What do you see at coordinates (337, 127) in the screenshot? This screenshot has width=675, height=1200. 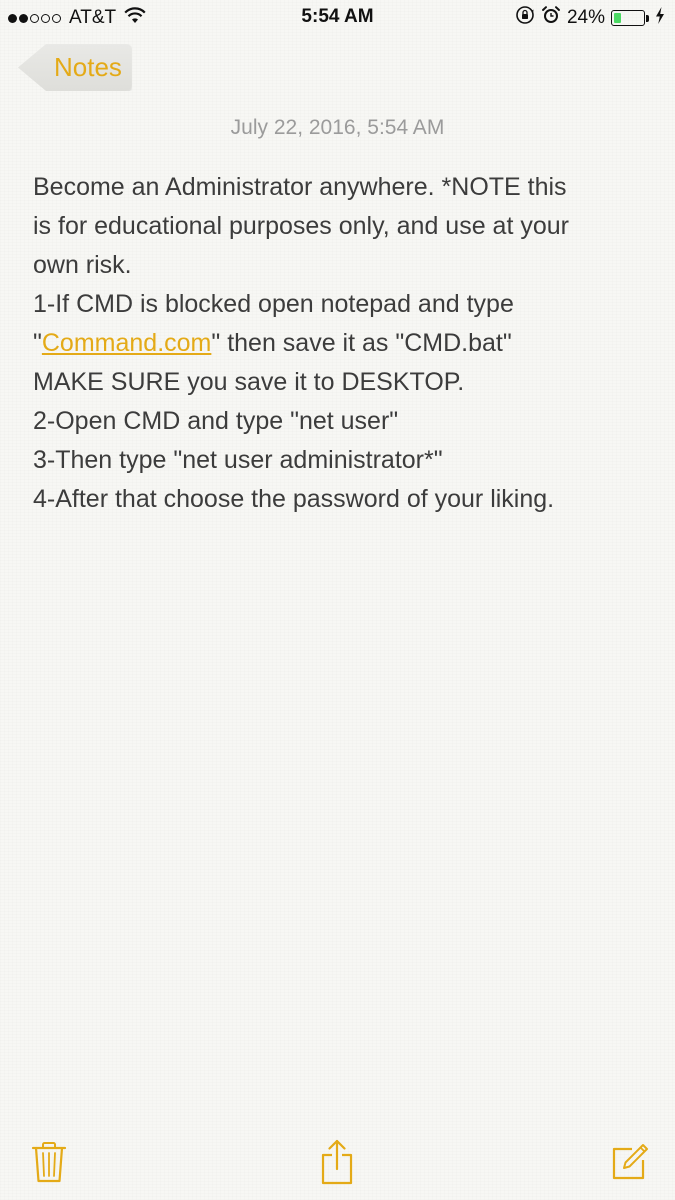 I see `note-date: July 22, 2016, 5:54 AM` at bounding box center [337, 127].